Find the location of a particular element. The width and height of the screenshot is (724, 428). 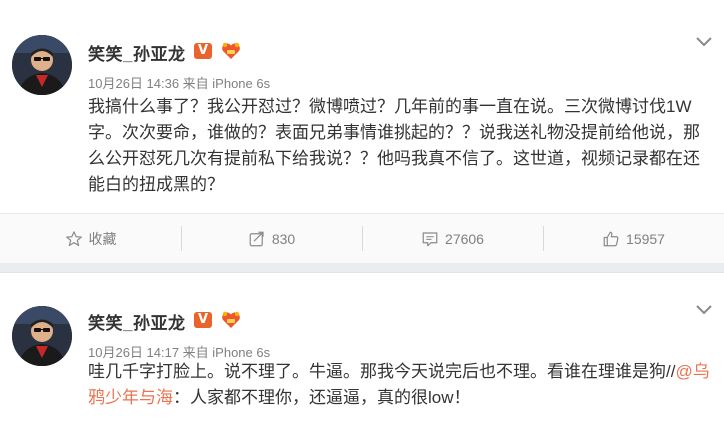

thumbs-up-icon is located at coordinates (611, 238).